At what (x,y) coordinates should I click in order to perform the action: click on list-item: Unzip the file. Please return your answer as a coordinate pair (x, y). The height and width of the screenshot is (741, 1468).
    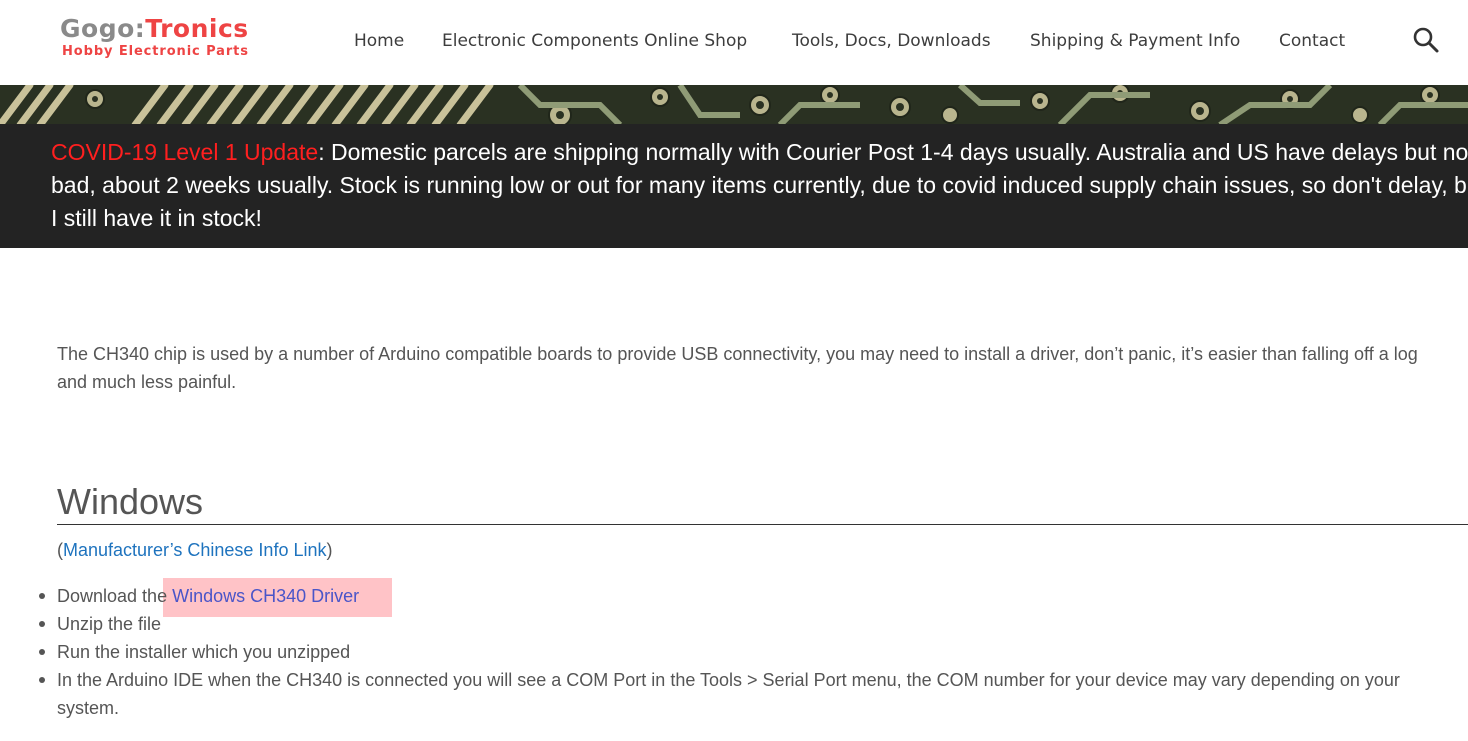
    Looking at the image, I should click on (753, 624).